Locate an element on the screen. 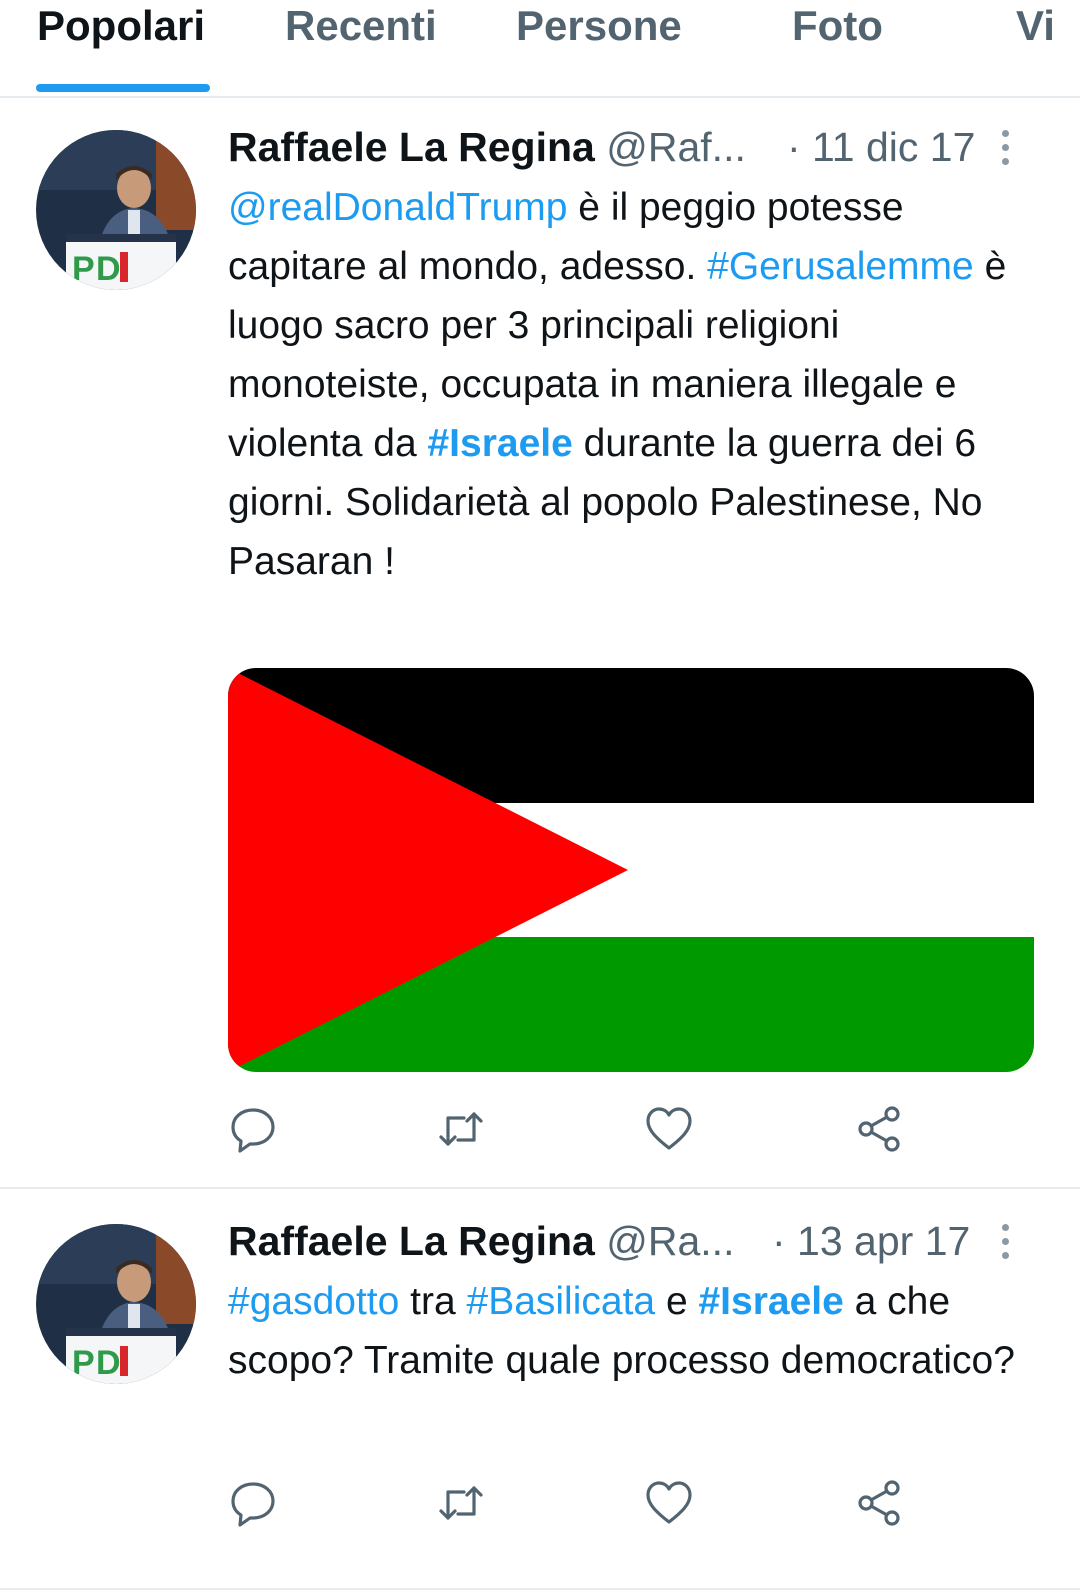  active-tab-indicator is located at coordinates (123, 88).